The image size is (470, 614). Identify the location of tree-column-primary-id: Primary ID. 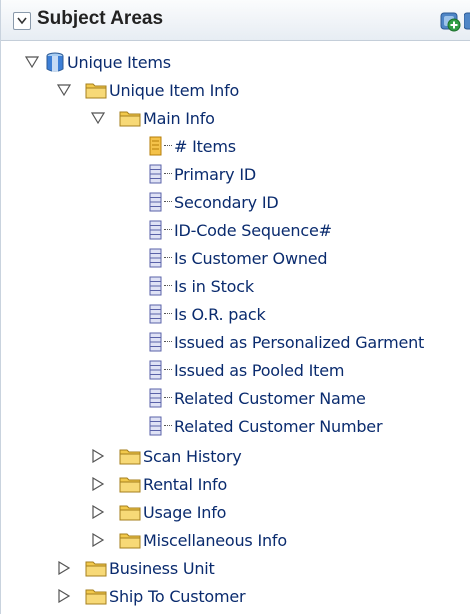
(235, 174).